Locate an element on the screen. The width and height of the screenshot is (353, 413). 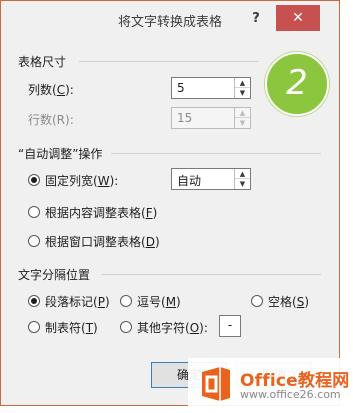
rows-down-arrow-icon: ▼ is located at coordinates (242, 123).